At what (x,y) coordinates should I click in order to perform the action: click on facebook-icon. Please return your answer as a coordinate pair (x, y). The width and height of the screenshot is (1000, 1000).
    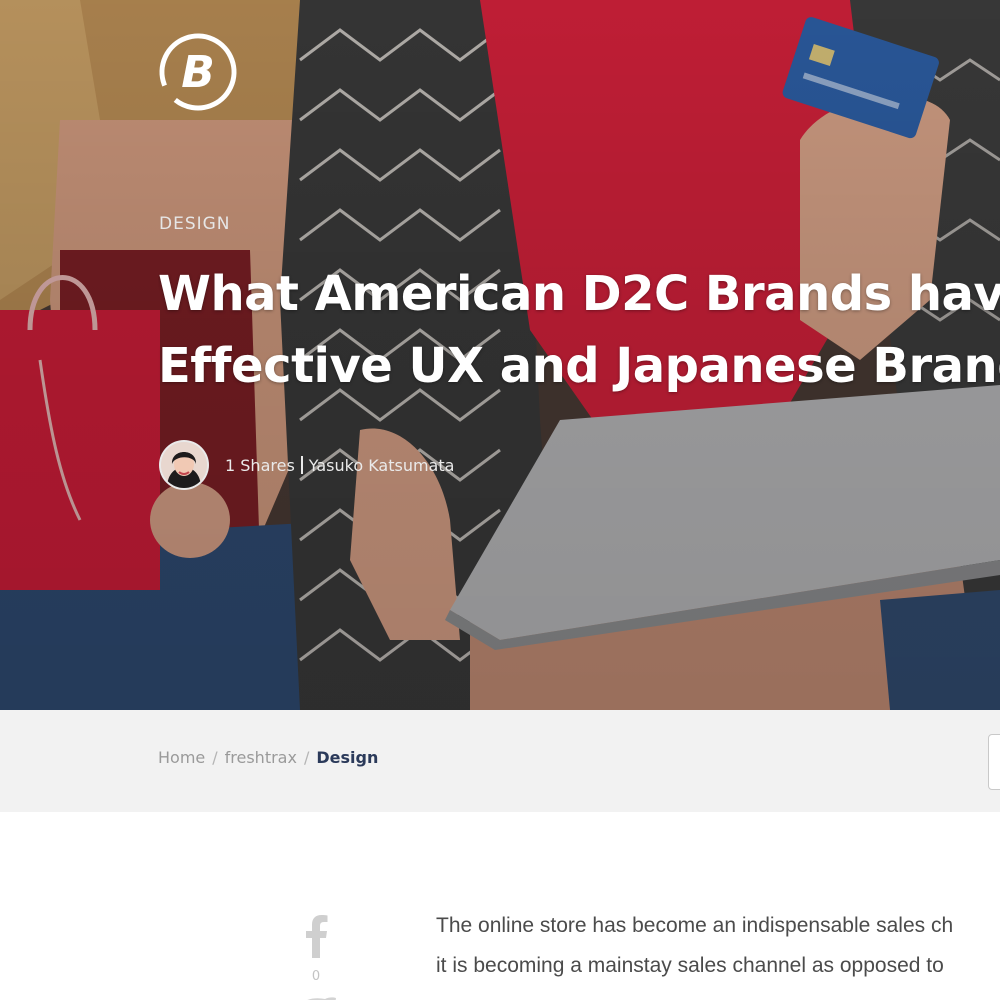
    Looking at the image, I should click on (317, 936).